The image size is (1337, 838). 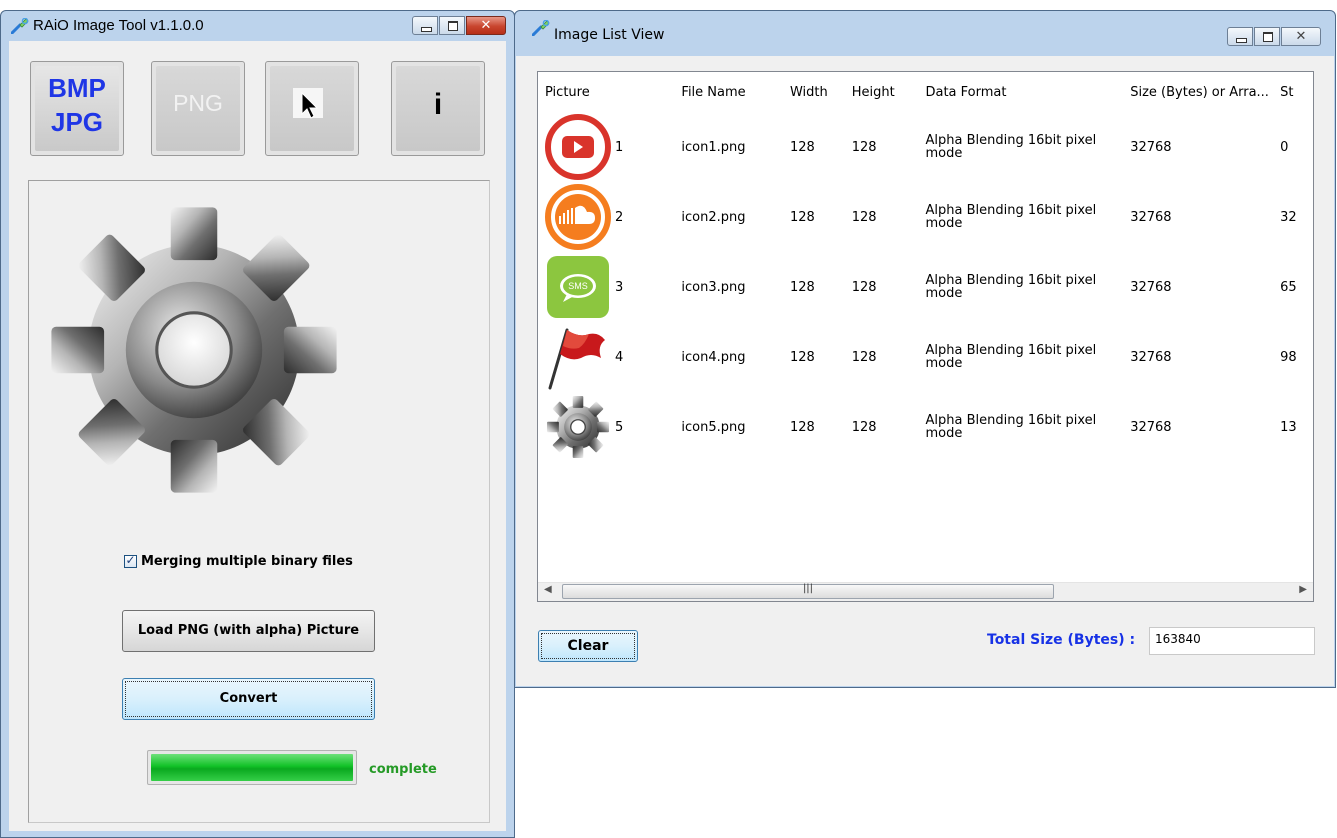 I want to click on row-number: 4, so click(x=619, y=357).